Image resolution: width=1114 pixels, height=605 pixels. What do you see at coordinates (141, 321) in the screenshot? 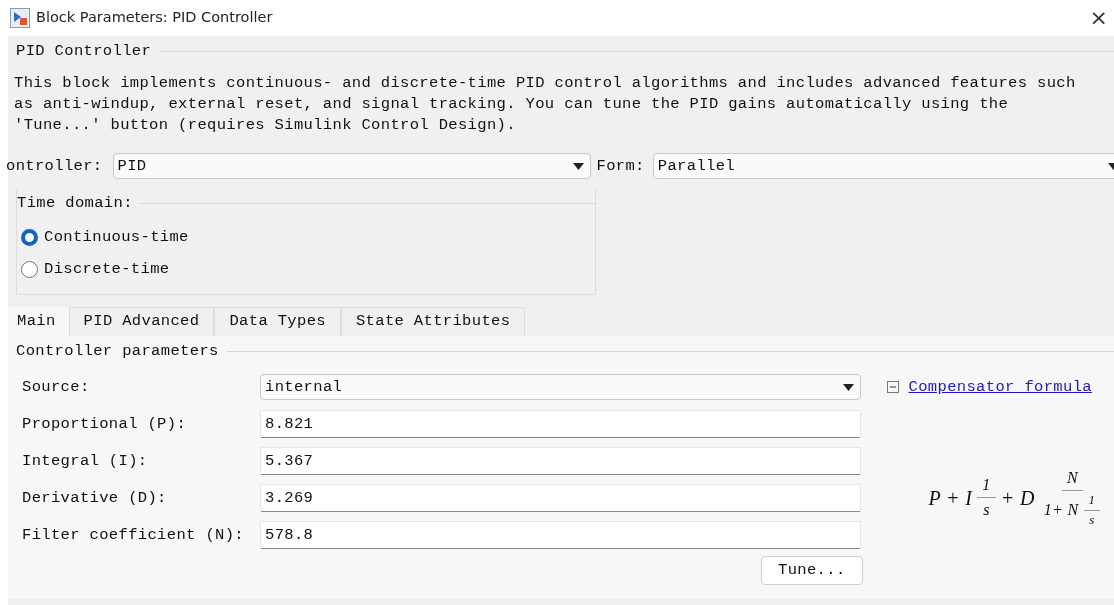
I see `tab: PID Advanced` at bounding box center [141, 321].